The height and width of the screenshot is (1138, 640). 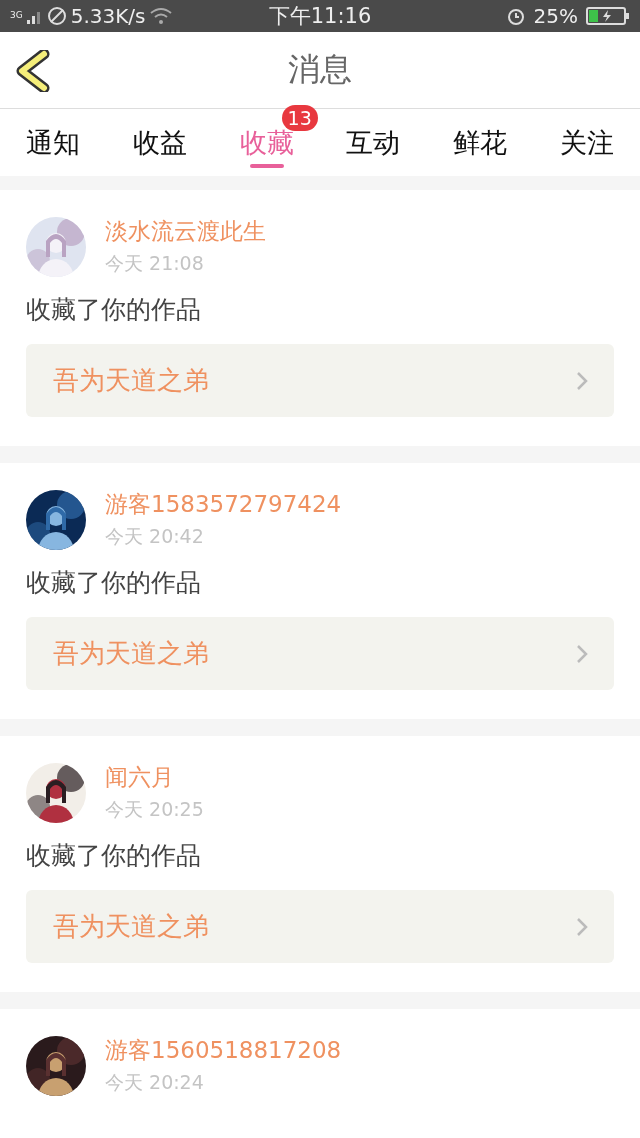 I want to click on tab: 互动, so click(x=373, y=142).